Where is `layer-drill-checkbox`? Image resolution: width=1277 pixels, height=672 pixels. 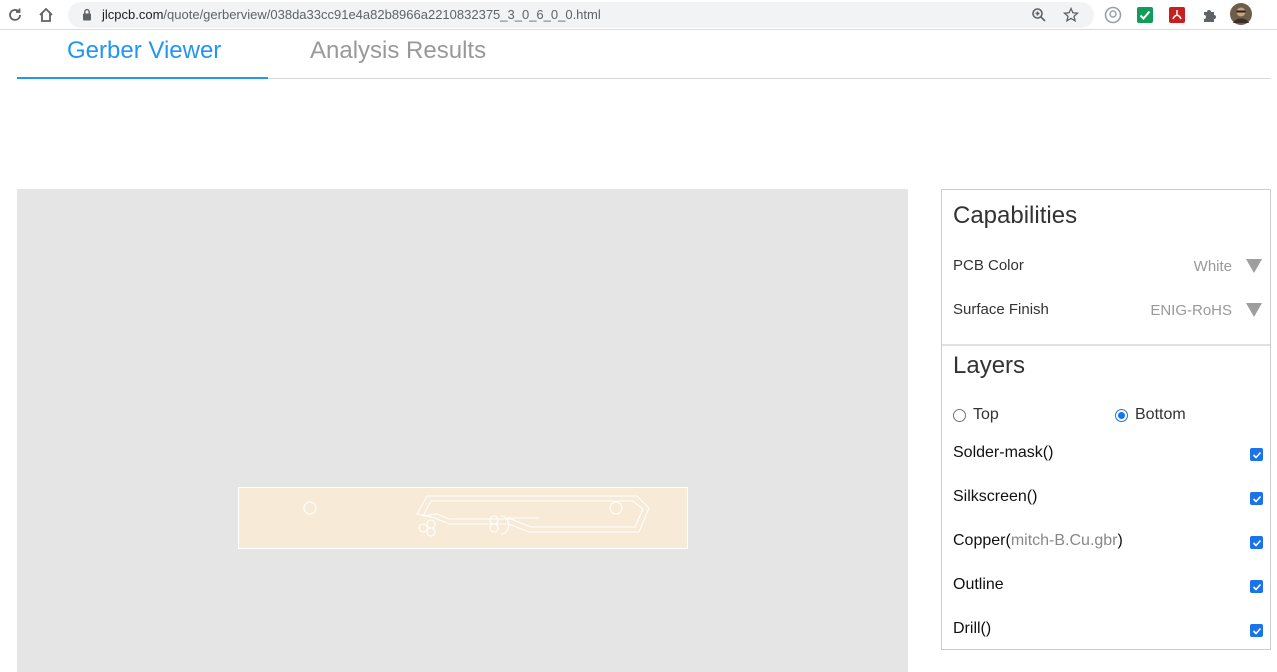 layer-drill-checkbox is located at coordinates (1256, 630).